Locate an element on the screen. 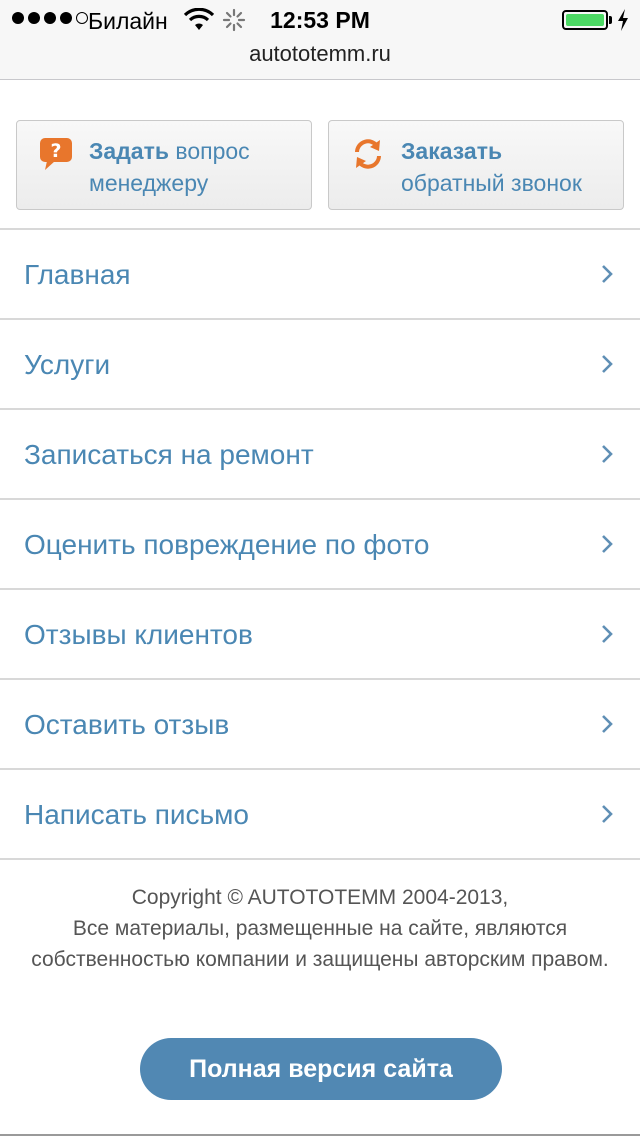 The width and height of the screenshot is (640, 1136). order-callback-label: Заказать обратный звонок is located at coordinates (491, 167).